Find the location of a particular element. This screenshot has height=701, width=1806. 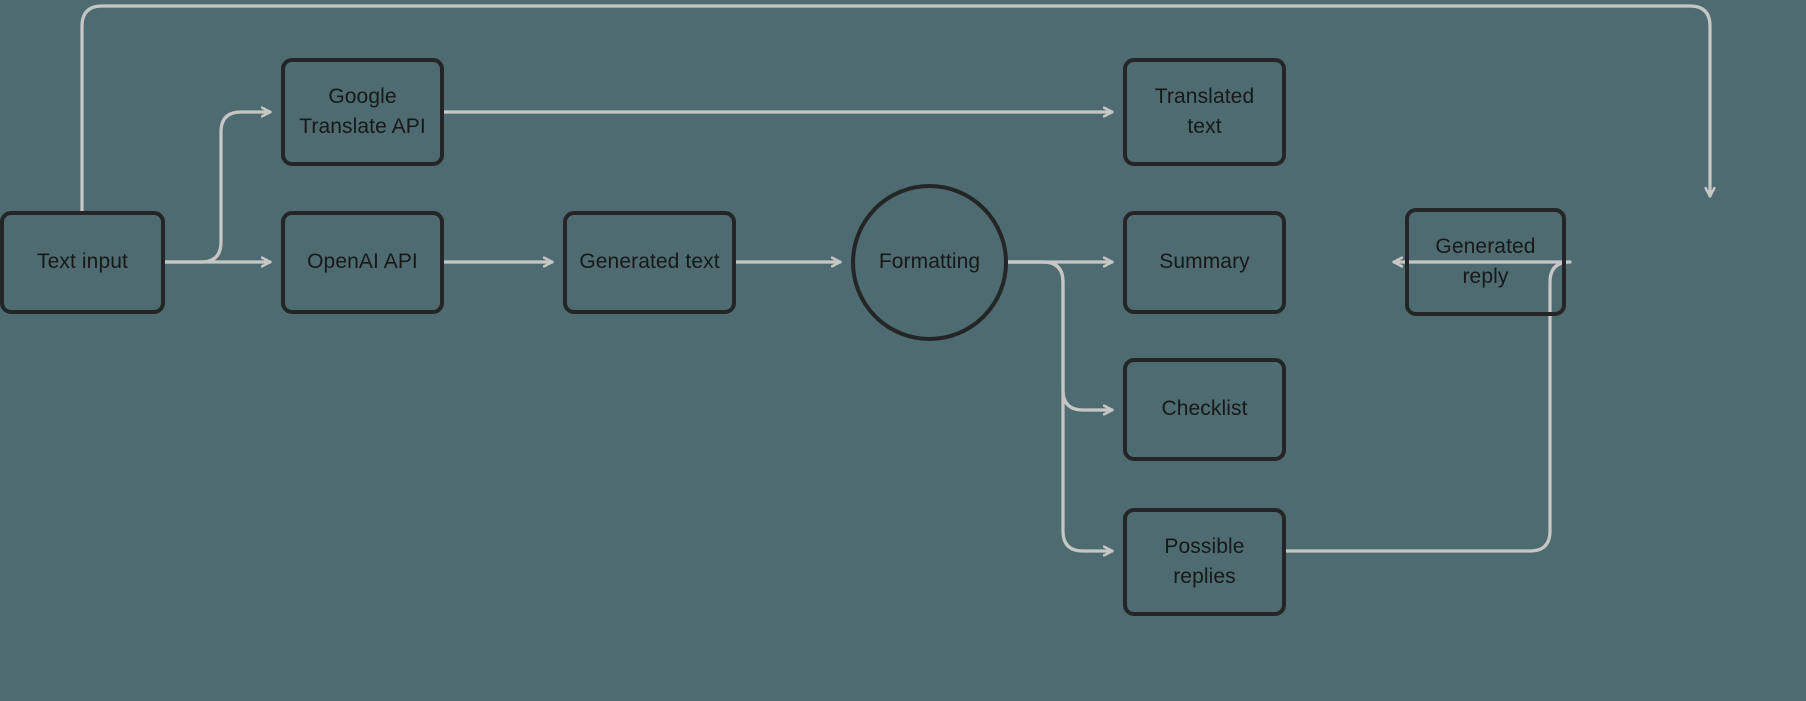

node-text-input-label: Text input is located at coordinates (82, 262).